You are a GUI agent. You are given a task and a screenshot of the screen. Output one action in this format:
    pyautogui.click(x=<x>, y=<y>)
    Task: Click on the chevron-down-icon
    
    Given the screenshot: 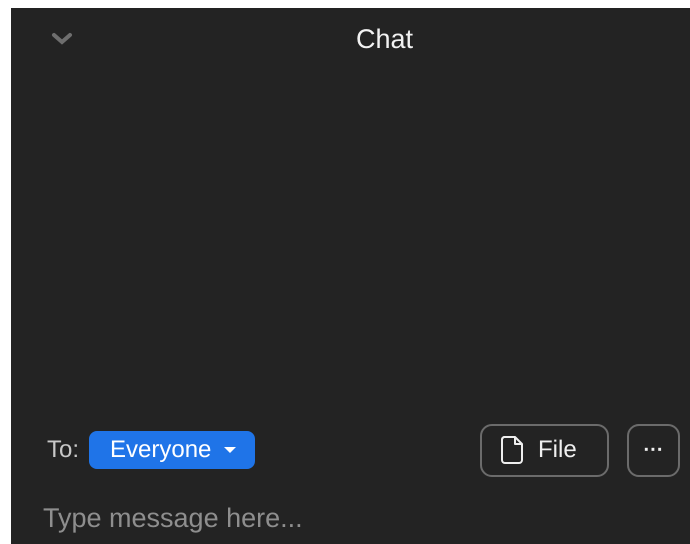 What is the action you would take?
    pyautogui.click(x=62, y=39)
    